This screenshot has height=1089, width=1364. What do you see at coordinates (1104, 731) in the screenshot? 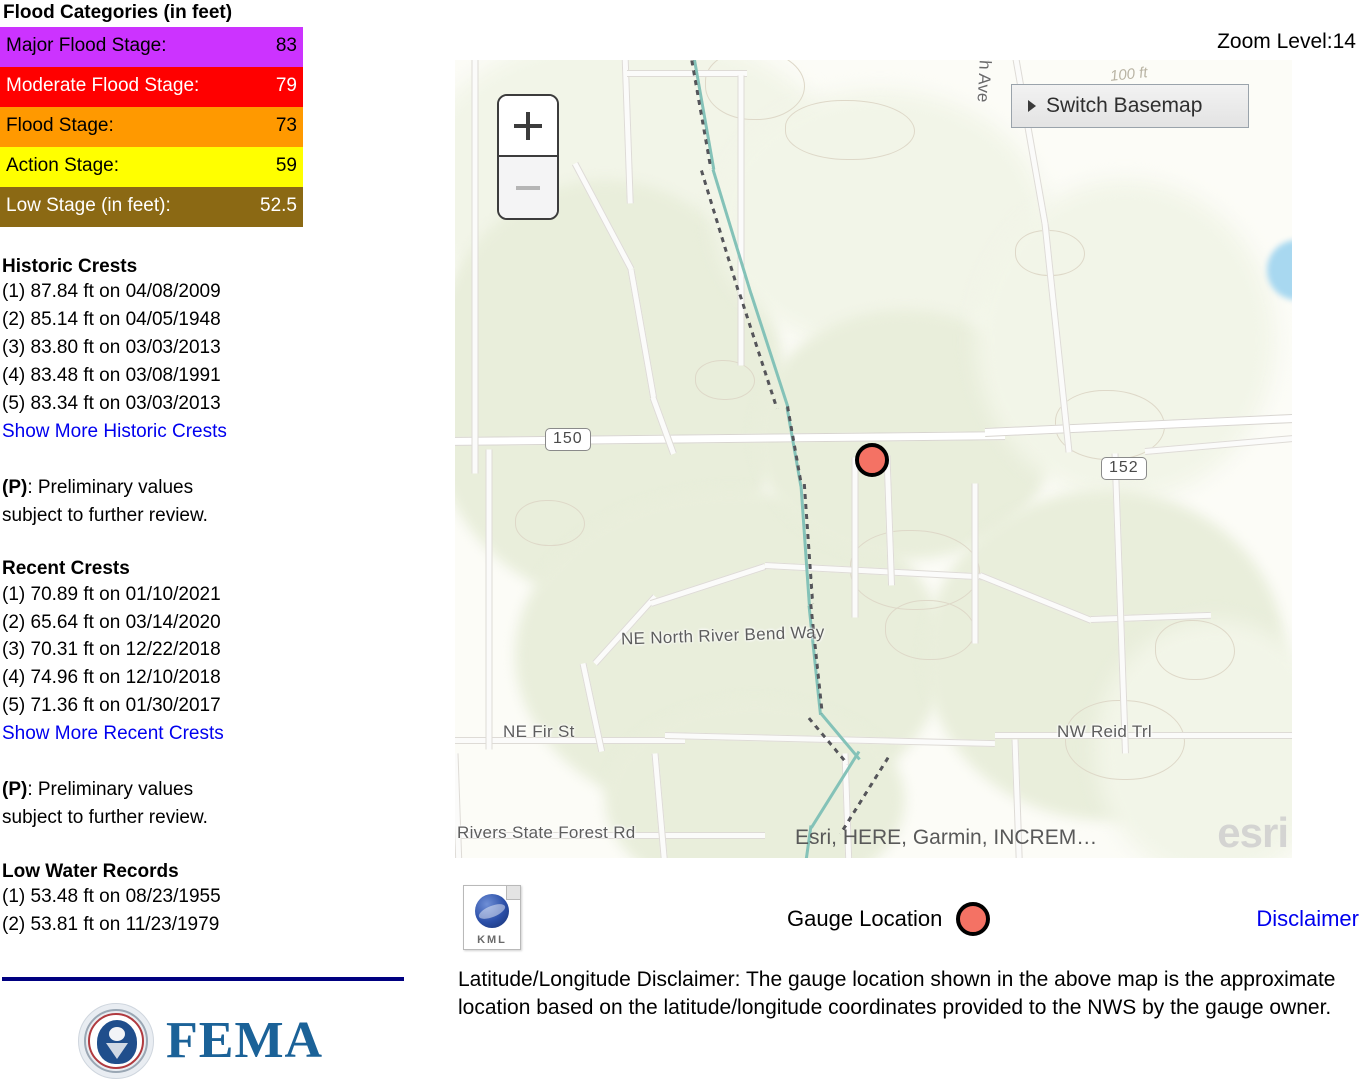
I see `map-label-nw-reid-trl: NW Reid Trl` at bounding box center [1104, 731].